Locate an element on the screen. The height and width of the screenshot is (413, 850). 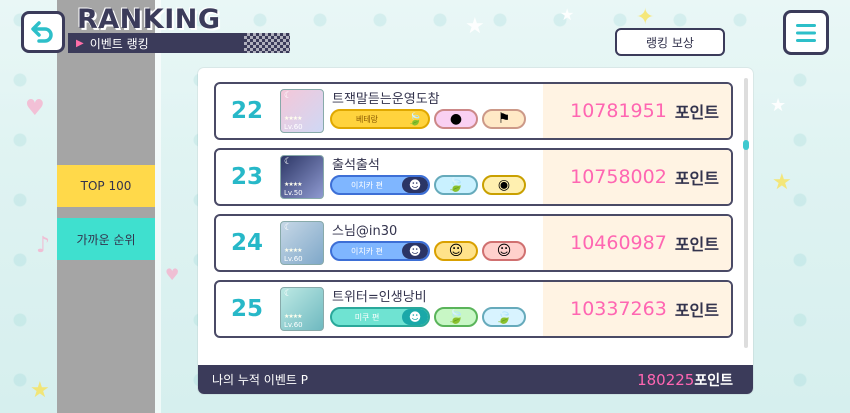
my-points-label: 나의 누적 이벤트 P is located at coordinates (260, 380).